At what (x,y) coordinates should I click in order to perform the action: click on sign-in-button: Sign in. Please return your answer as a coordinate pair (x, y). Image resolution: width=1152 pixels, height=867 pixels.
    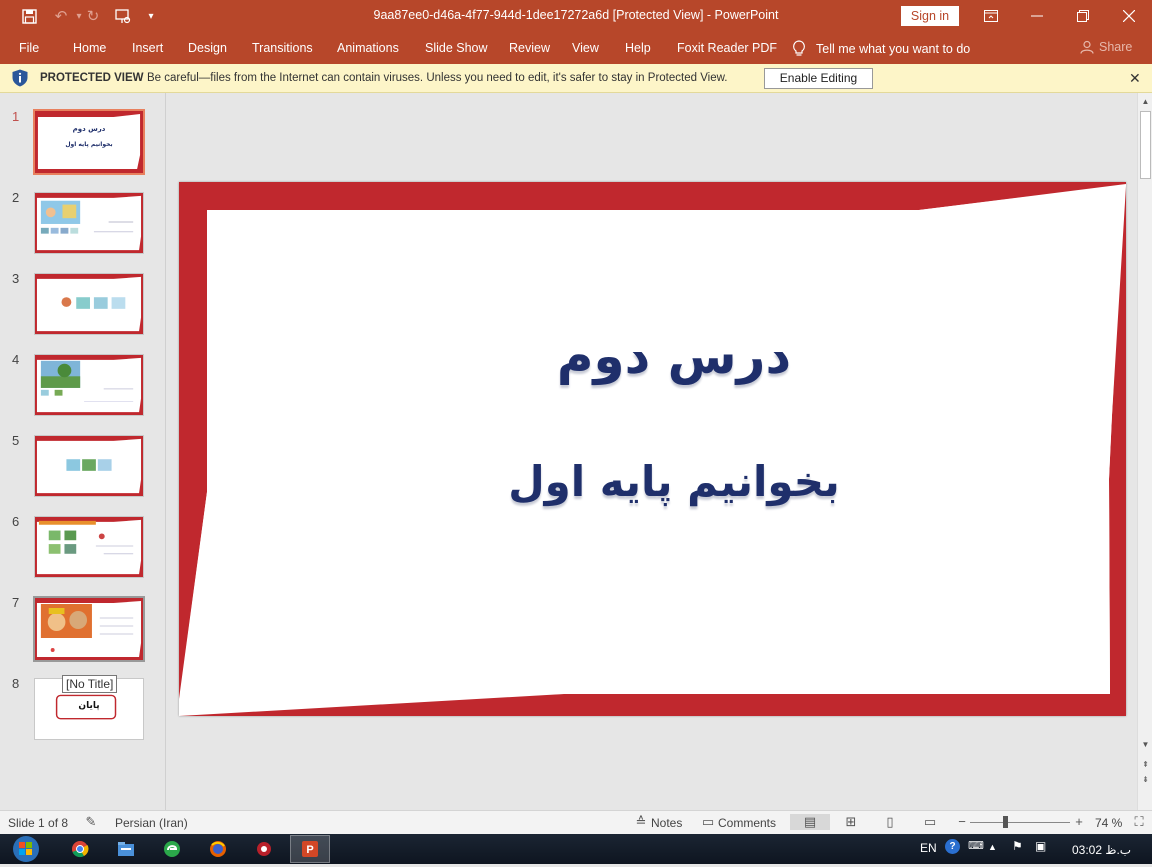
    Looking at the image, I should click on (930, 16).